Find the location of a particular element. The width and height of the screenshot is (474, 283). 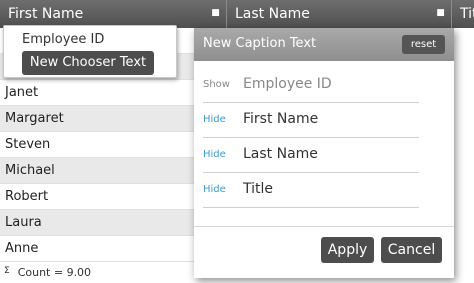

apply-button: Apply is located at coordinates (347, 250).